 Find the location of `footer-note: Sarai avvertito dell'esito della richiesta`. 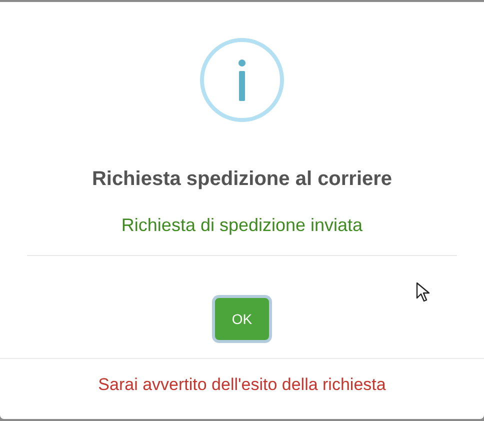

footer-note: Sarai avvertito dell'esito della richiesta is located at coordinates (242, 385).